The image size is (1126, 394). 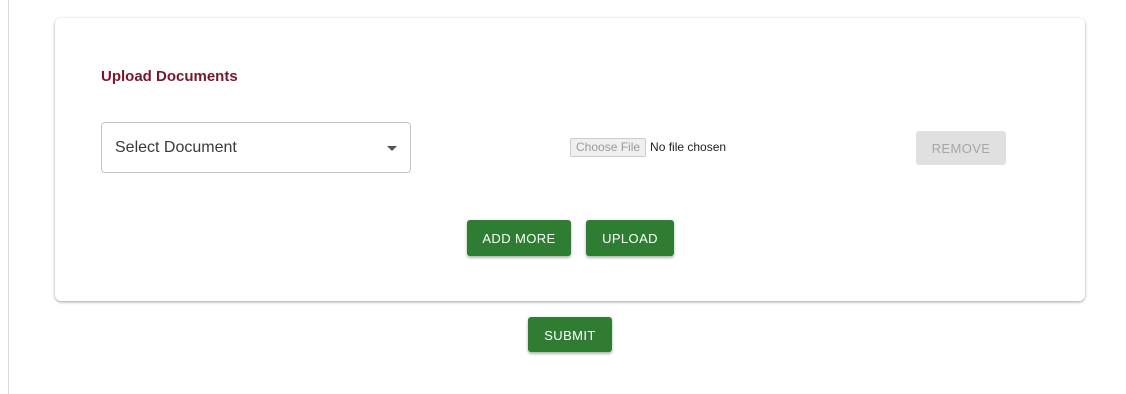 What do you see at coordinates (961, 148) in the screenshot?
I see `remove-button: REMOVE` at bounding box center [961, 148].